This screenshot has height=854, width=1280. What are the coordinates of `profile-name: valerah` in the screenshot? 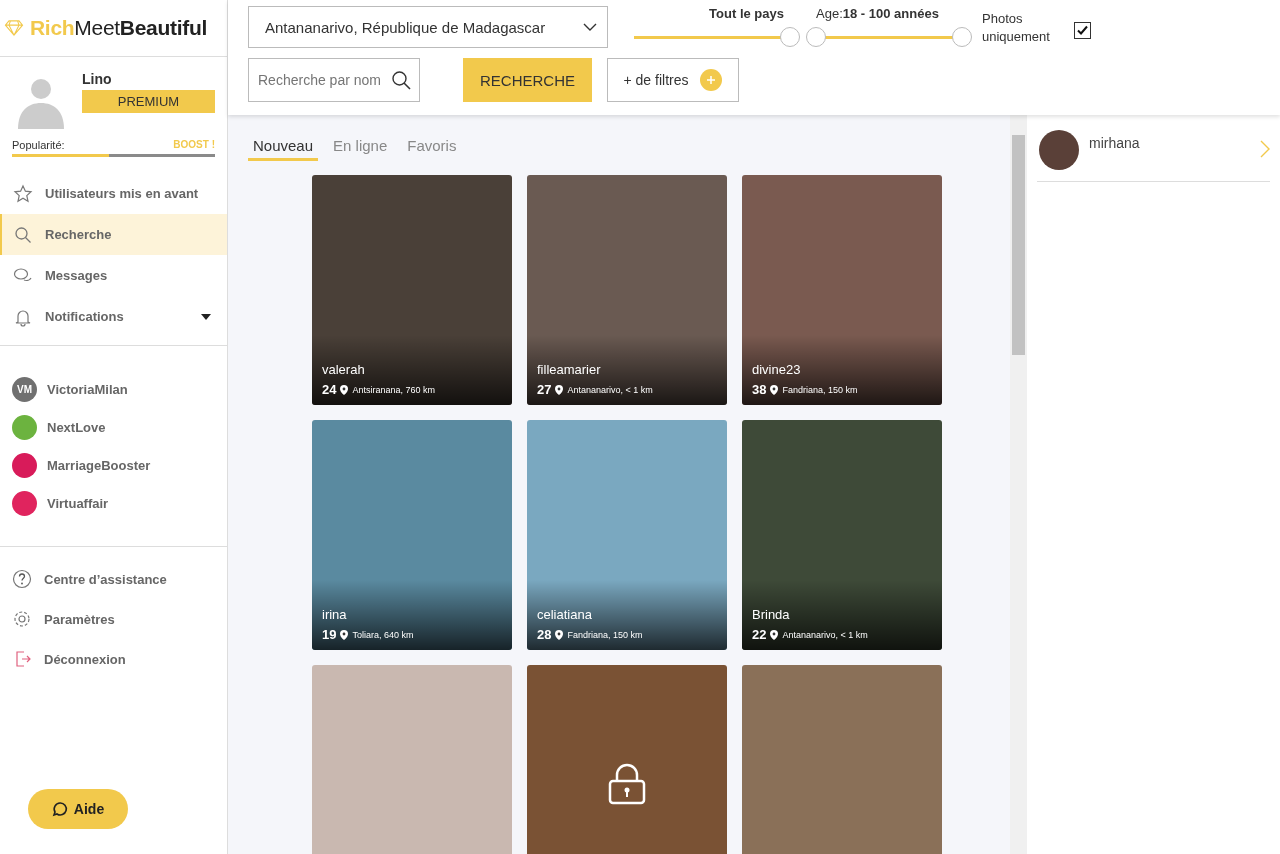 It's located at (344, 369).